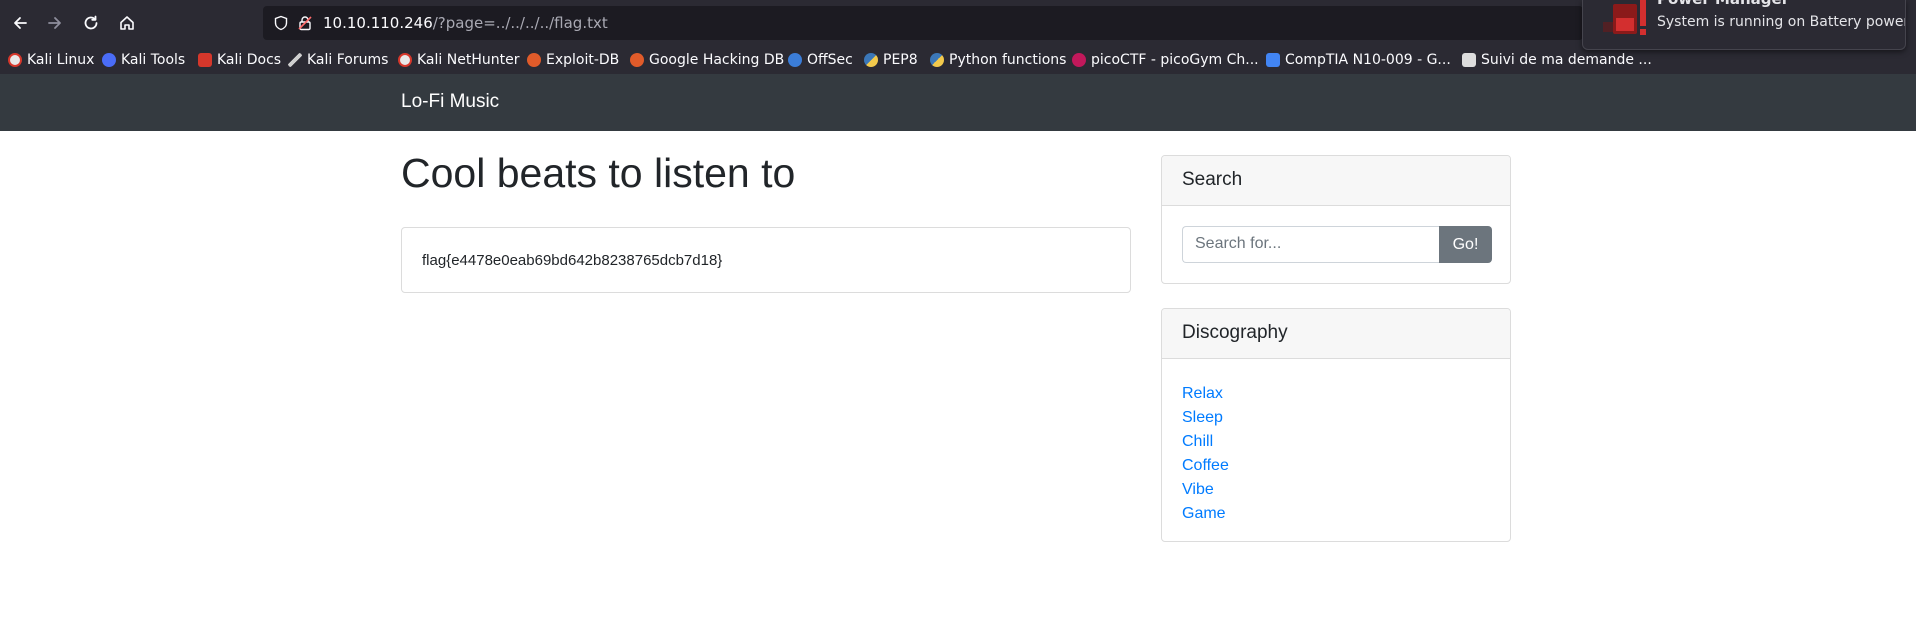 The width and height of the screenshot is (1916, 638). I want to click on bookmark-kali-forums: Kali Forums, so click(338, 60).